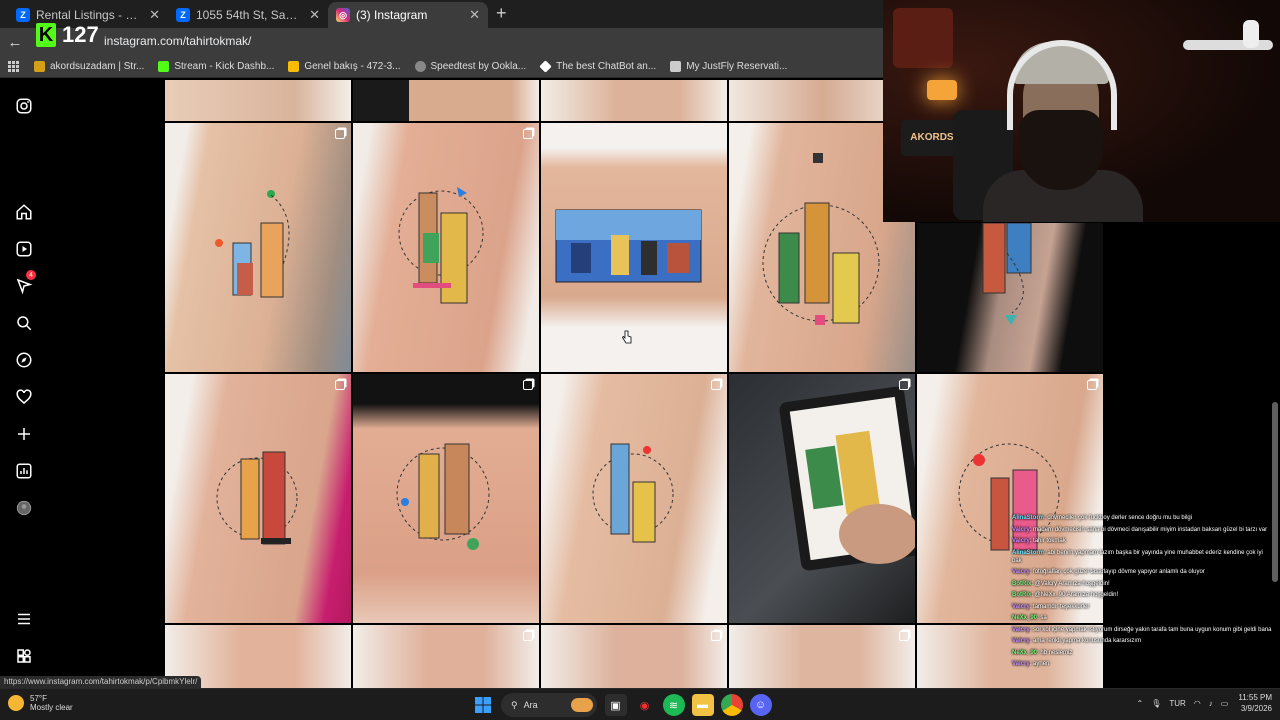 This screenshot has width=1280, height=720. I want to click on explore-icon, so click(24, 360).